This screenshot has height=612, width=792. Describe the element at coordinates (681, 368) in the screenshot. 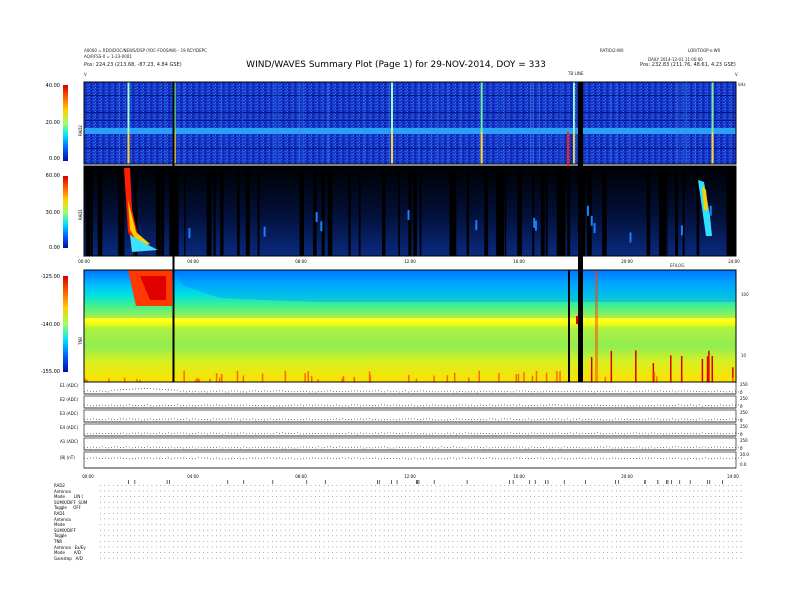

I see `tnr-spike` at that location.